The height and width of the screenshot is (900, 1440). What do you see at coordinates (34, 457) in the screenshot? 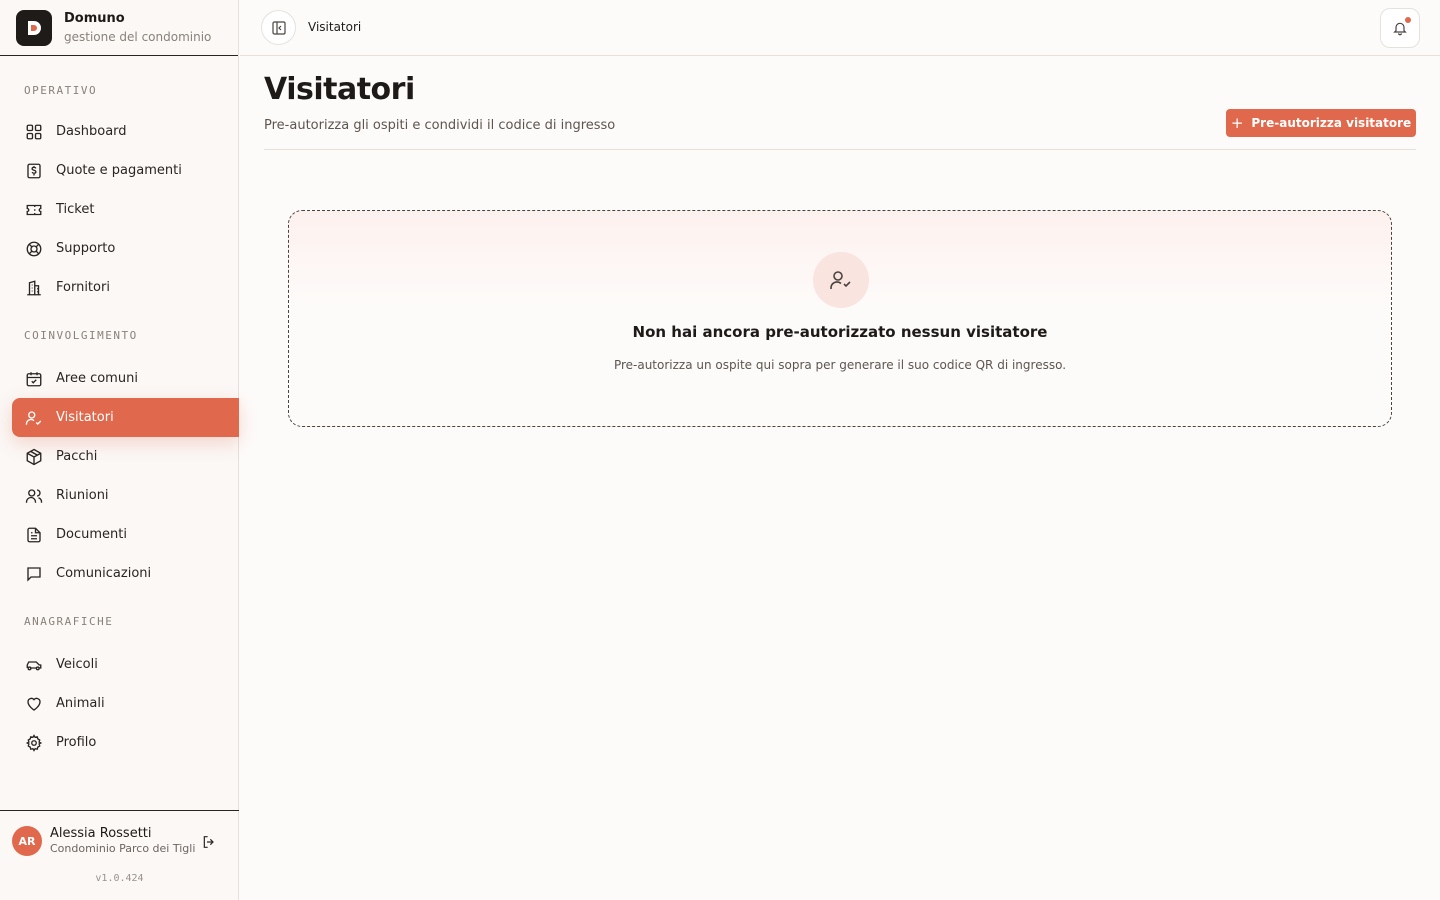
I see `package-icon` at bounding box center [34, 457].